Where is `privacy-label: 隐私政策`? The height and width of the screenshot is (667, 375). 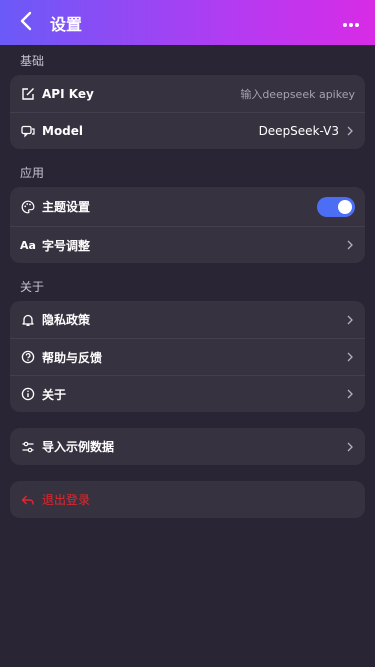 privacy-label: 隐私政策 is located at coordinates (66, 320).